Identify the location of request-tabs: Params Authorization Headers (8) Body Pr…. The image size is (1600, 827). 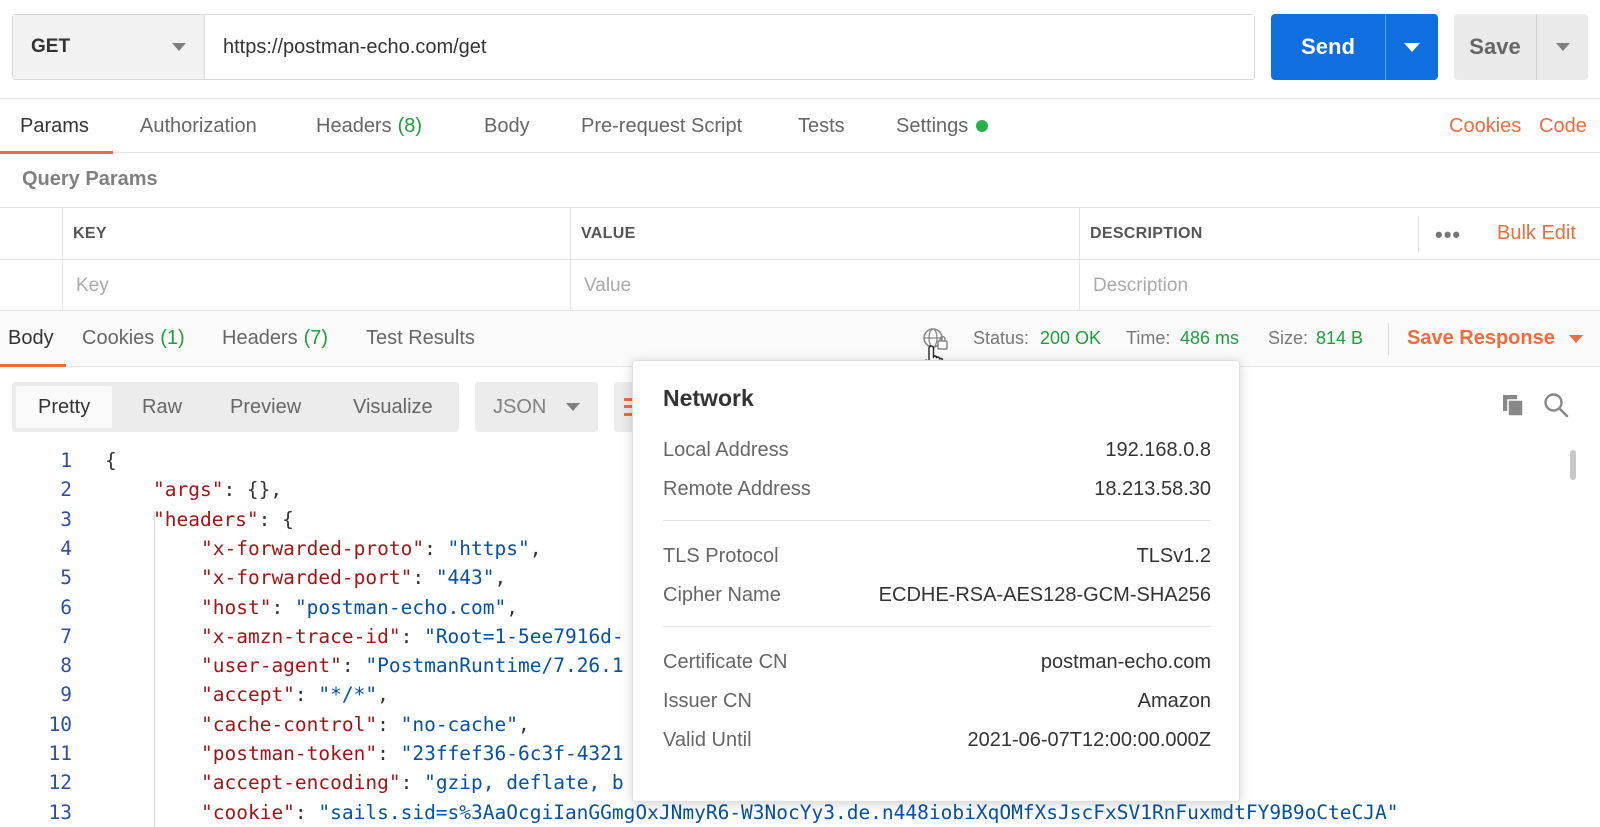
(800, 126).